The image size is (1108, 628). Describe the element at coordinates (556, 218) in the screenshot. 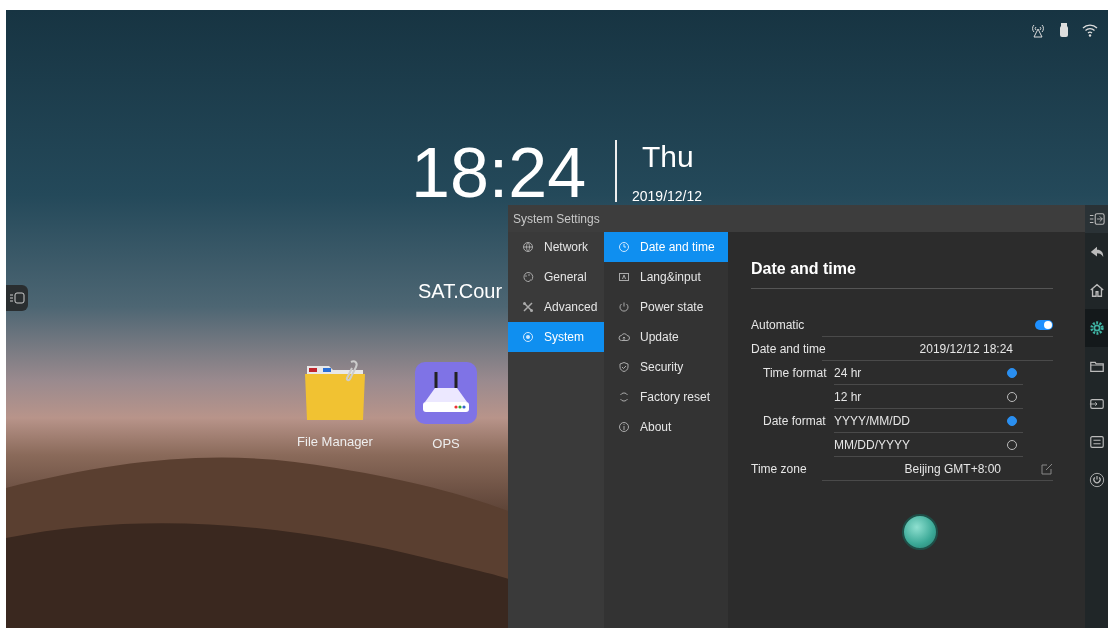

I see `window-title: System Settings` at that location.